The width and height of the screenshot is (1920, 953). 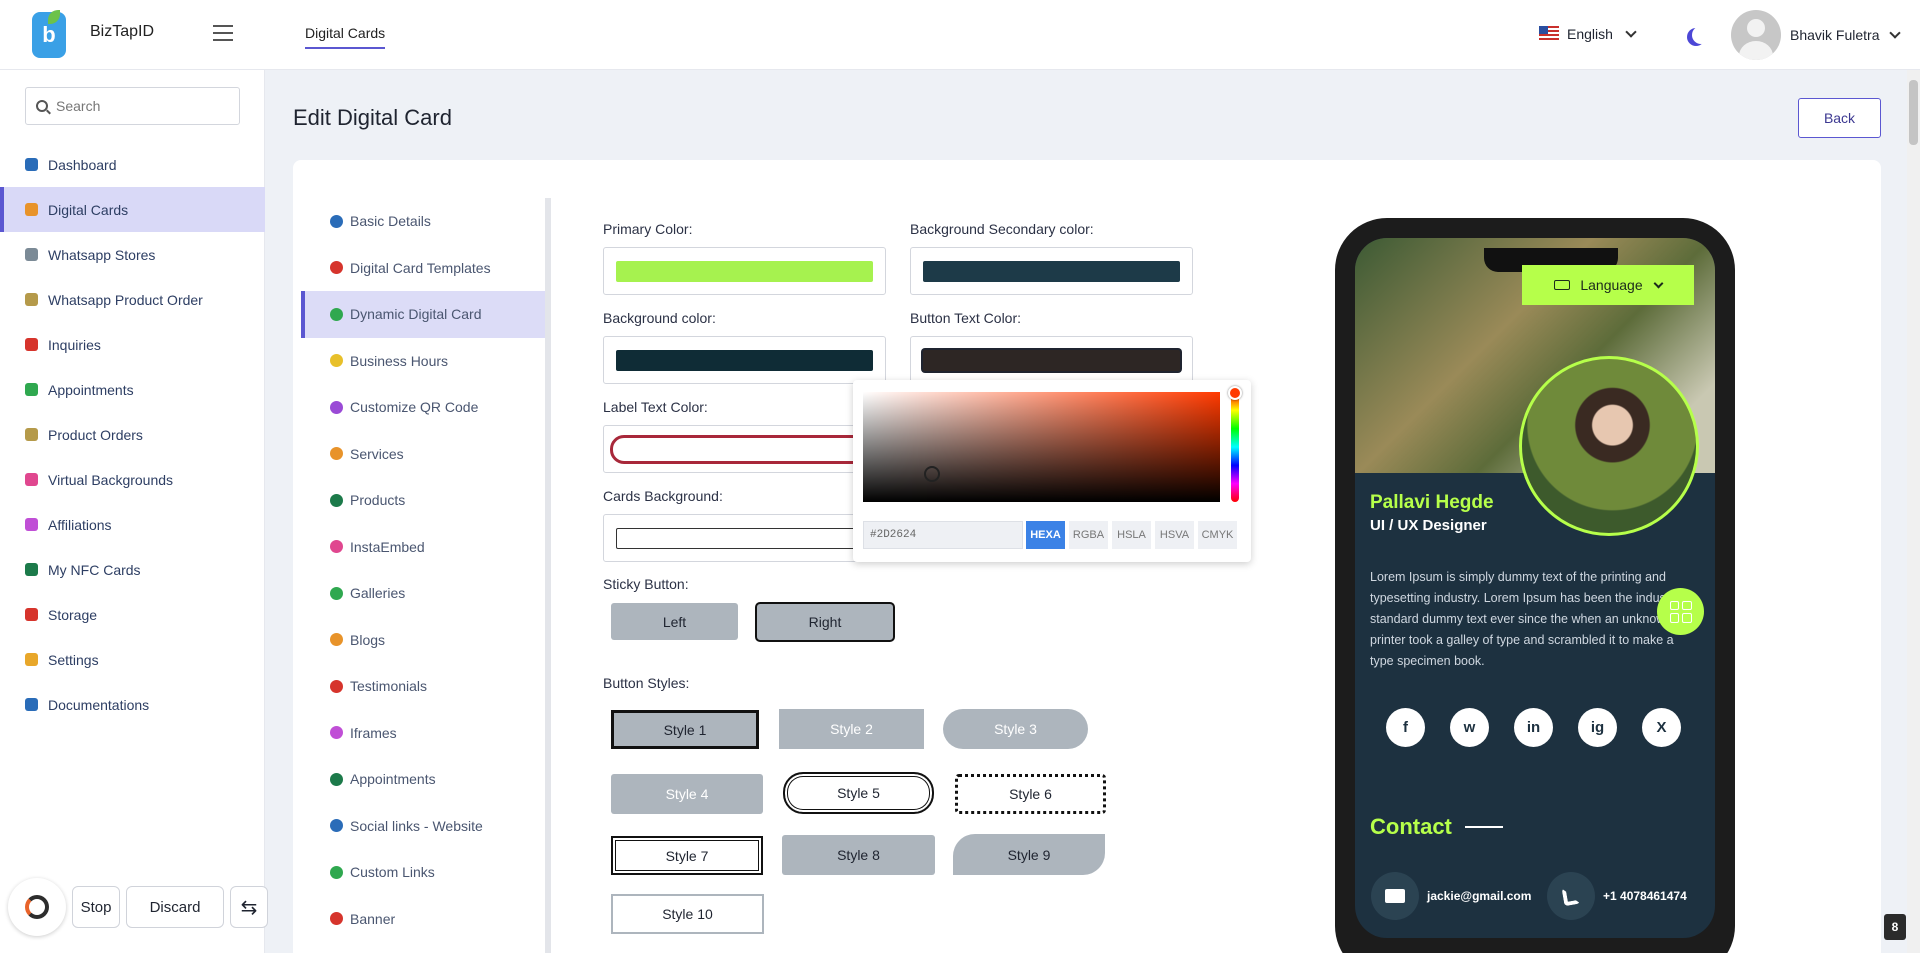 What do you see at coordinates (646, 683) in the screenshot?
I see `button-styles-label: Button Styles:` at bounding box center [646, 683].